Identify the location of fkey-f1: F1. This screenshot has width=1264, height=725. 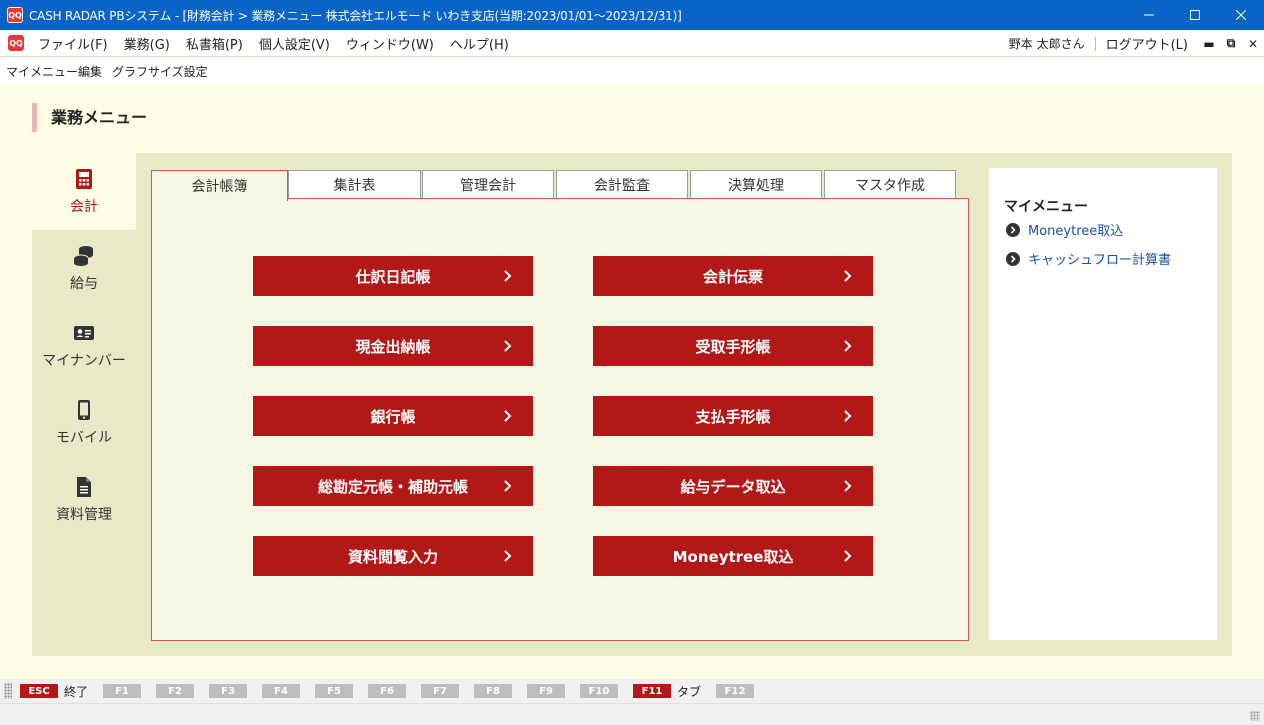
(122, 691).